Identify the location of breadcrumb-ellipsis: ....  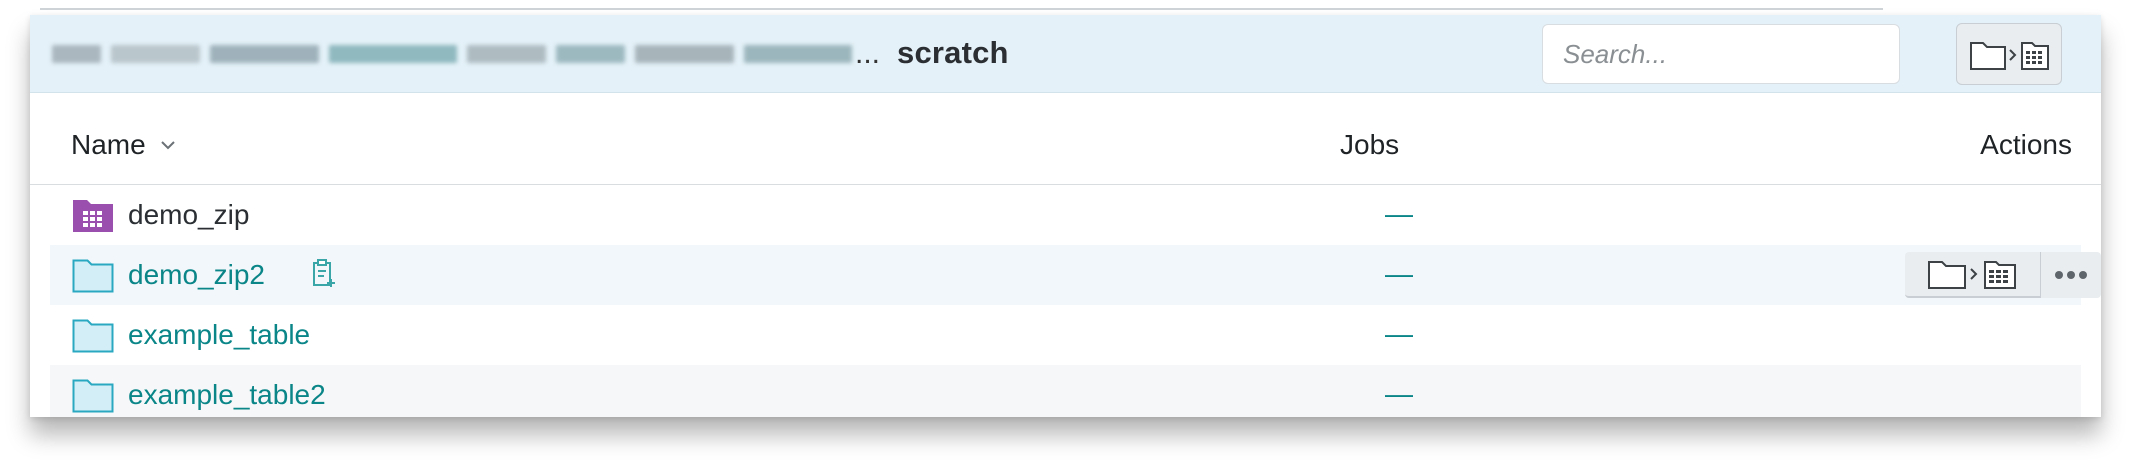
(868, 53).